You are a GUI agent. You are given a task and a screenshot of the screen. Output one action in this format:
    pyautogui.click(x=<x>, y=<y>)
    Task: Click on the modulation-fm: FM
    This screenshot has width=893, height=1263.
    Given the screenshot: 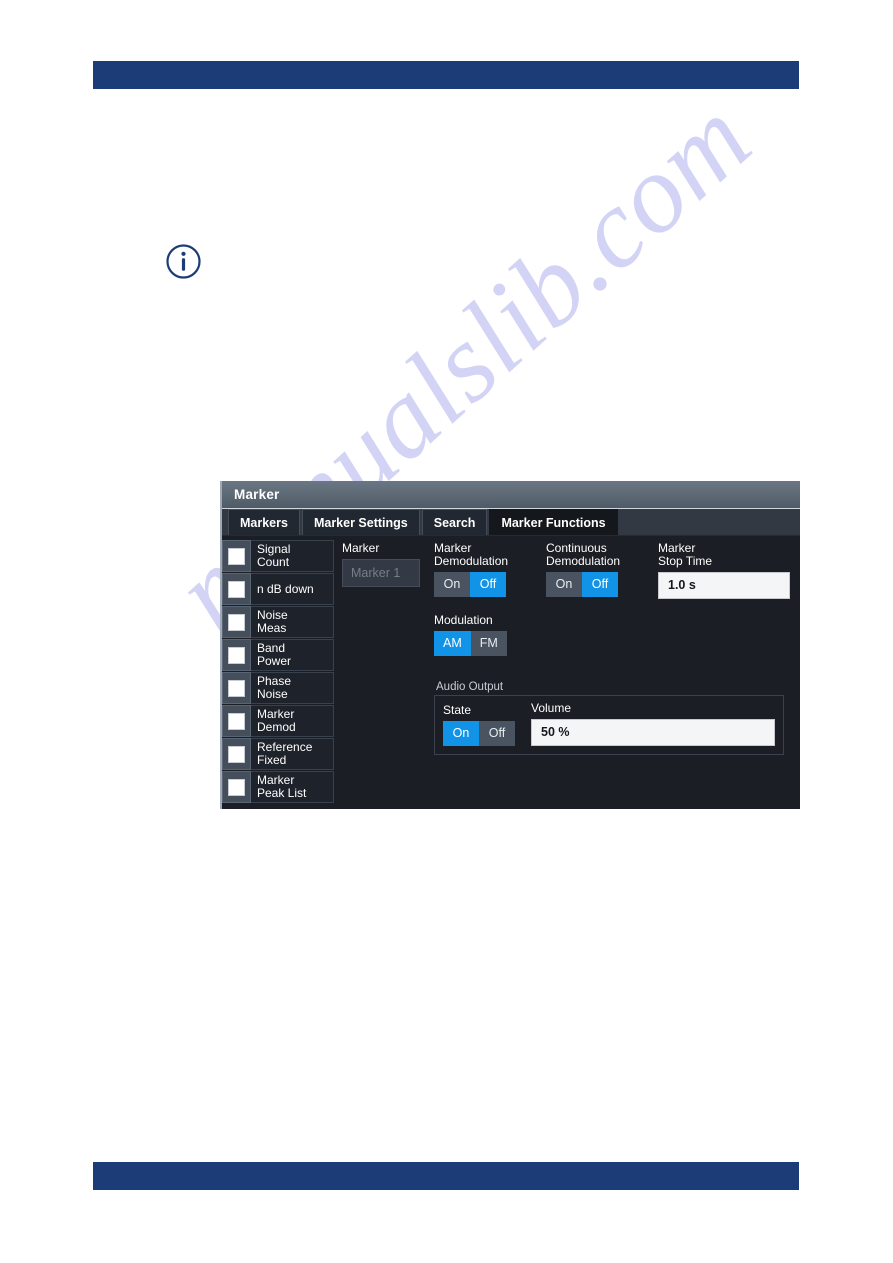 What is the action you would take?
    pyautogui.click(x=489, y=643)
    